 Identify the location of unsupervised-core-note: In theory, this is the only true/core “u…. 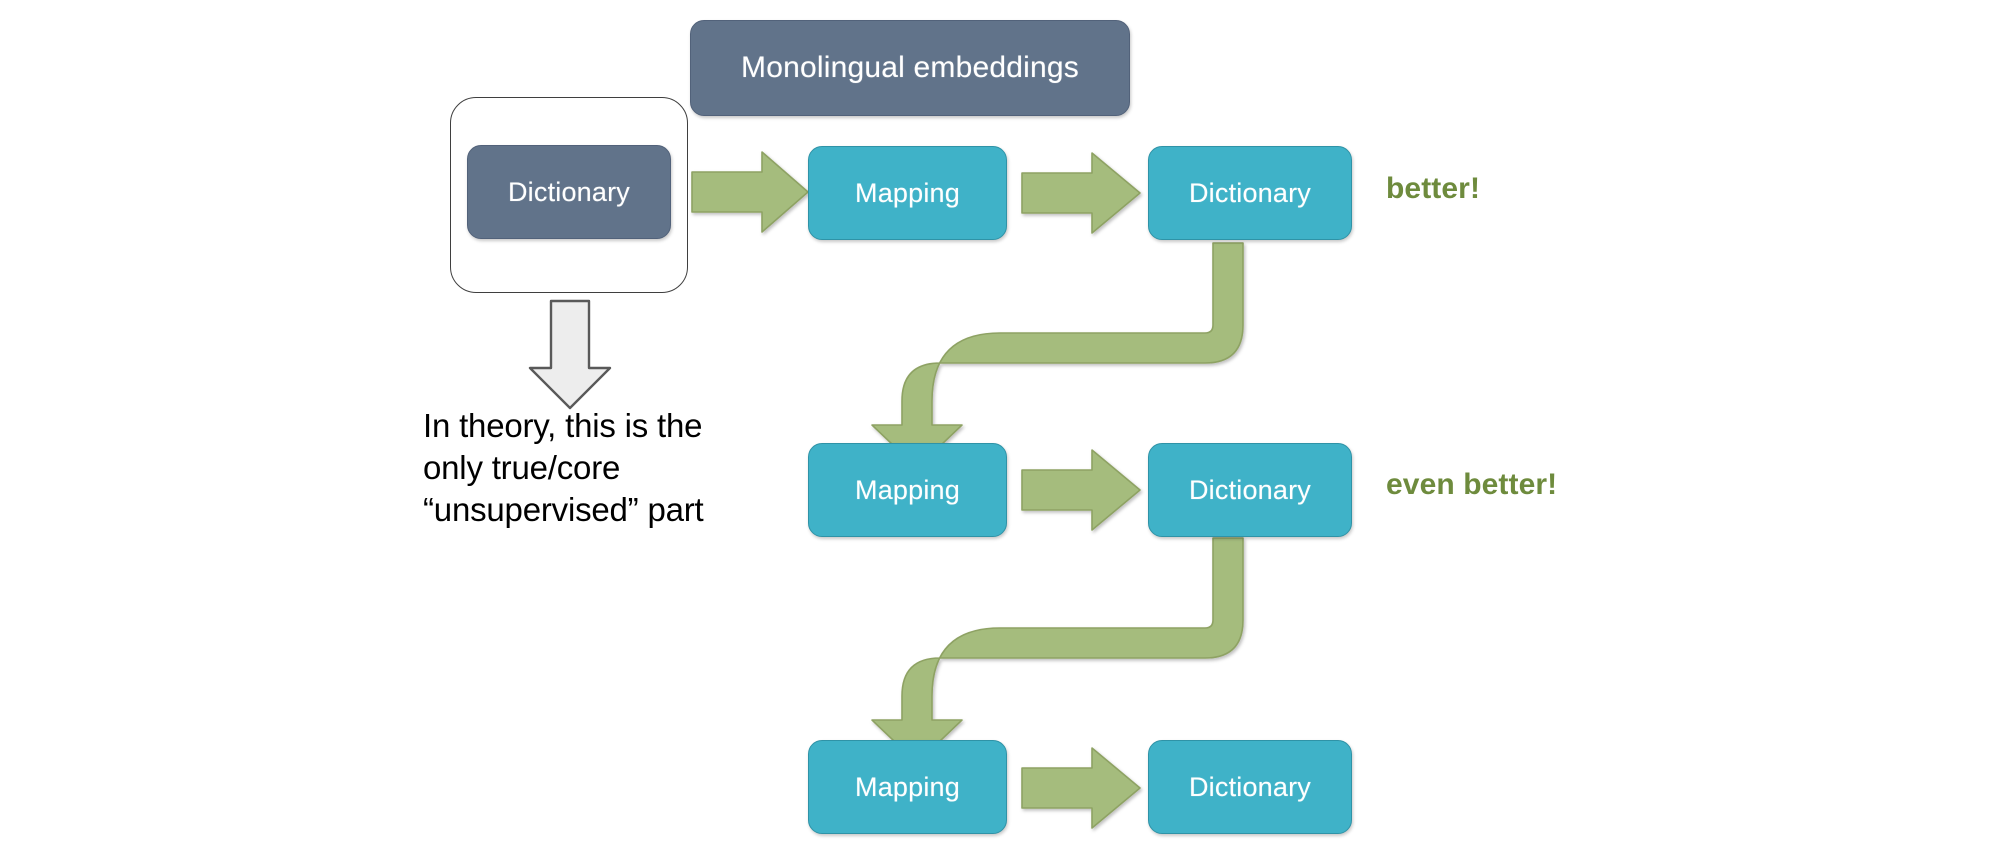
(623, 468).